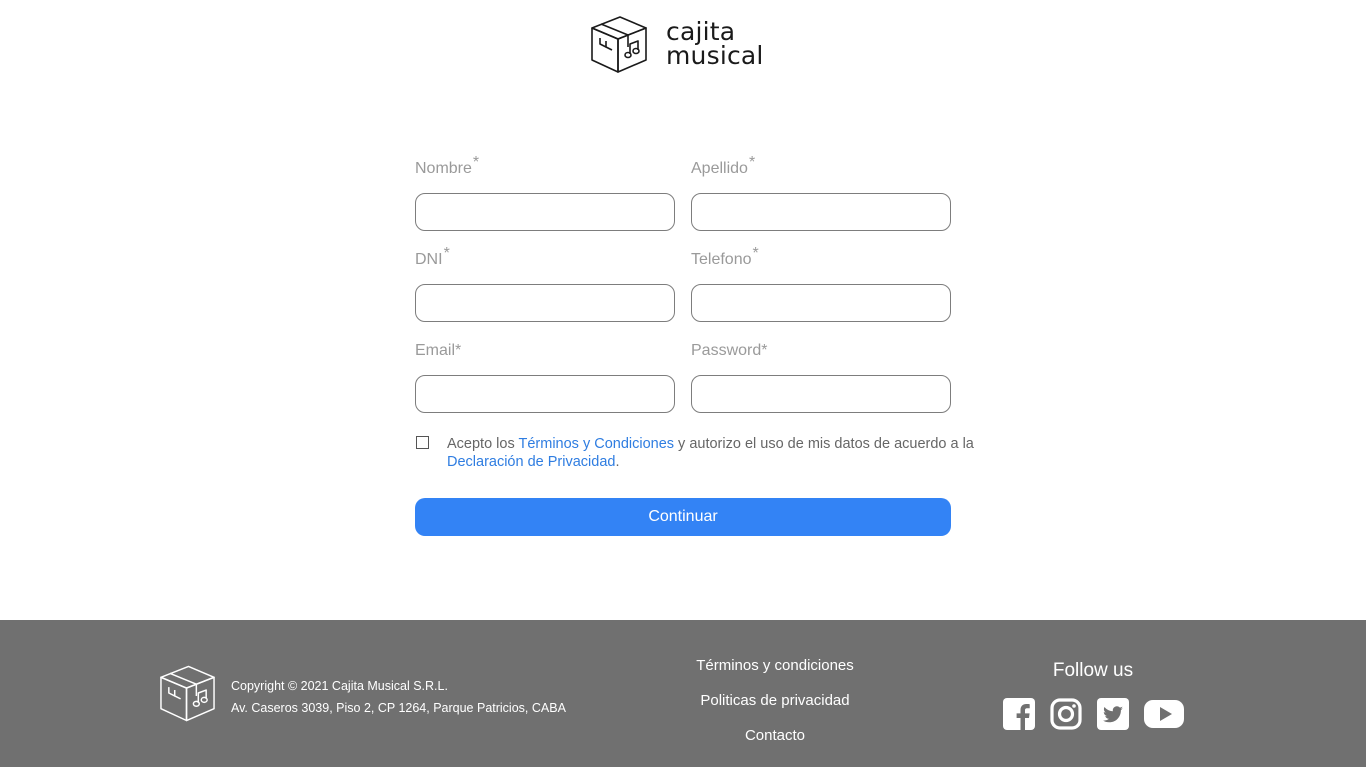  Describe the element at coordinates (1019, 716) in the screenshot. I see `facebook-icon` at that location.